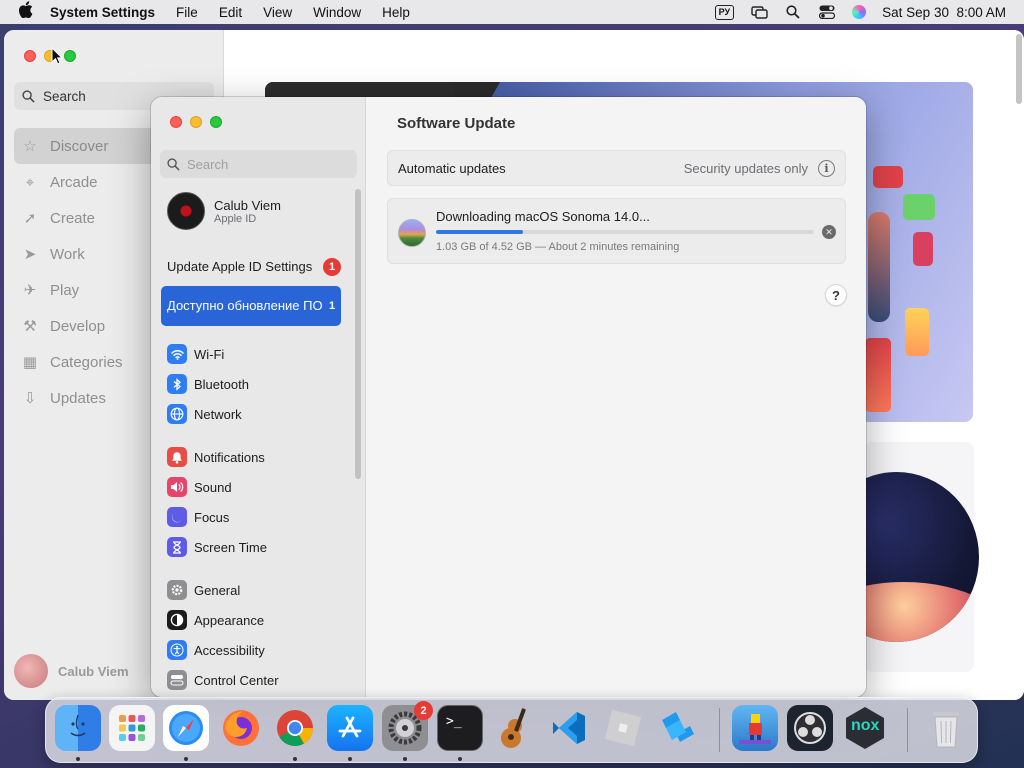  What do you see at coordinates (678, 728) in the screenshot?
I see `roblox-studio-icon` at bounding box center [678, 728].